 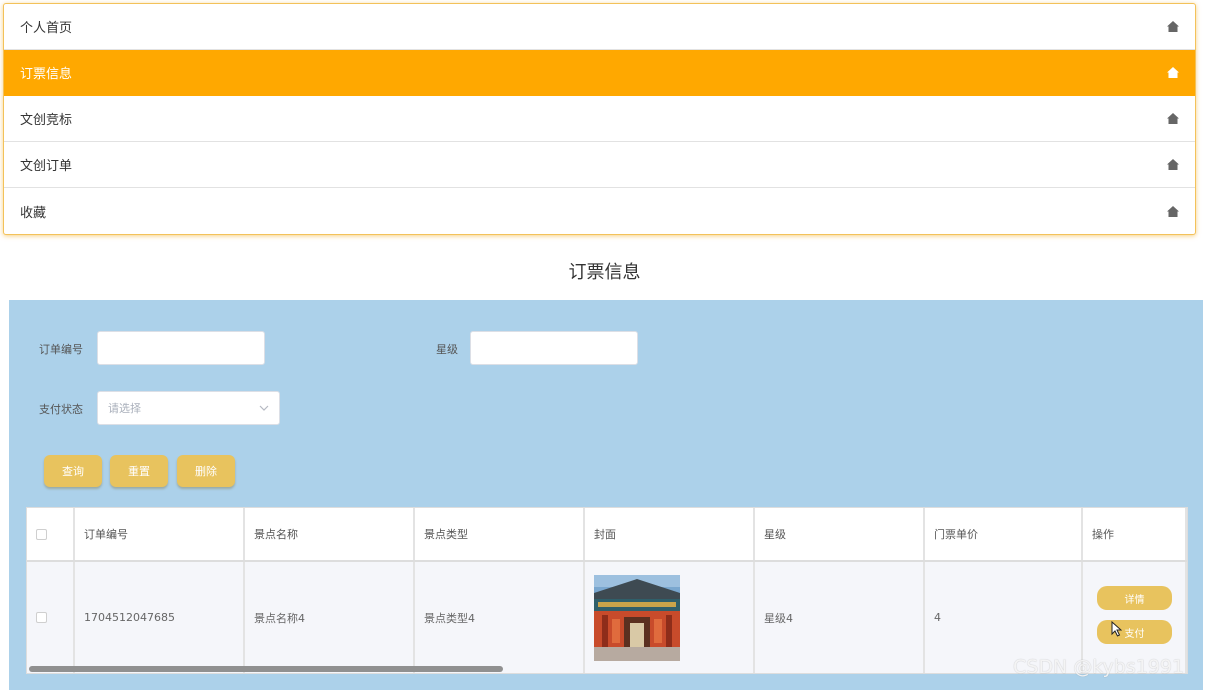 I want to click on column-header: 景点名称, so click(x=330, y=534).